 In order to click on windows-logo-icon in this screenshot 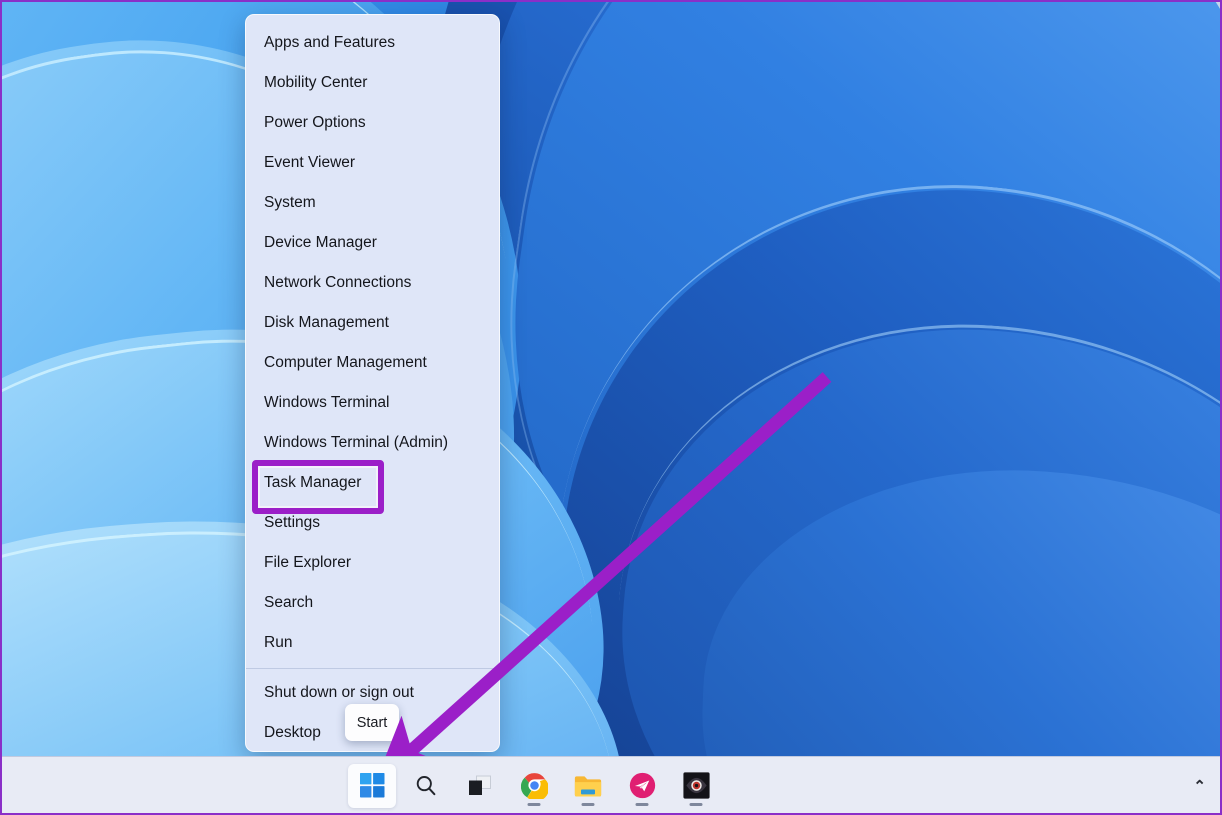, I will do `click(371, 785)`.